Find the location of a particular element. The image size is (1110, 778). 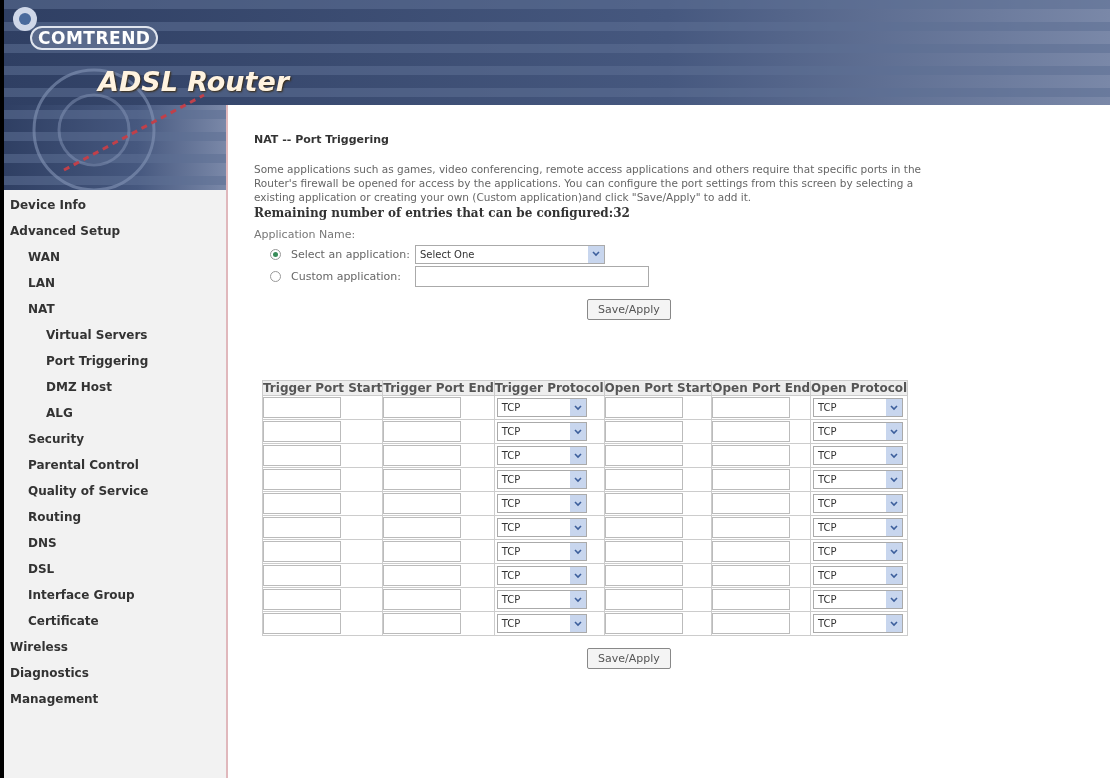

column-header: Open Port Start is located at coordinates (658, 388).